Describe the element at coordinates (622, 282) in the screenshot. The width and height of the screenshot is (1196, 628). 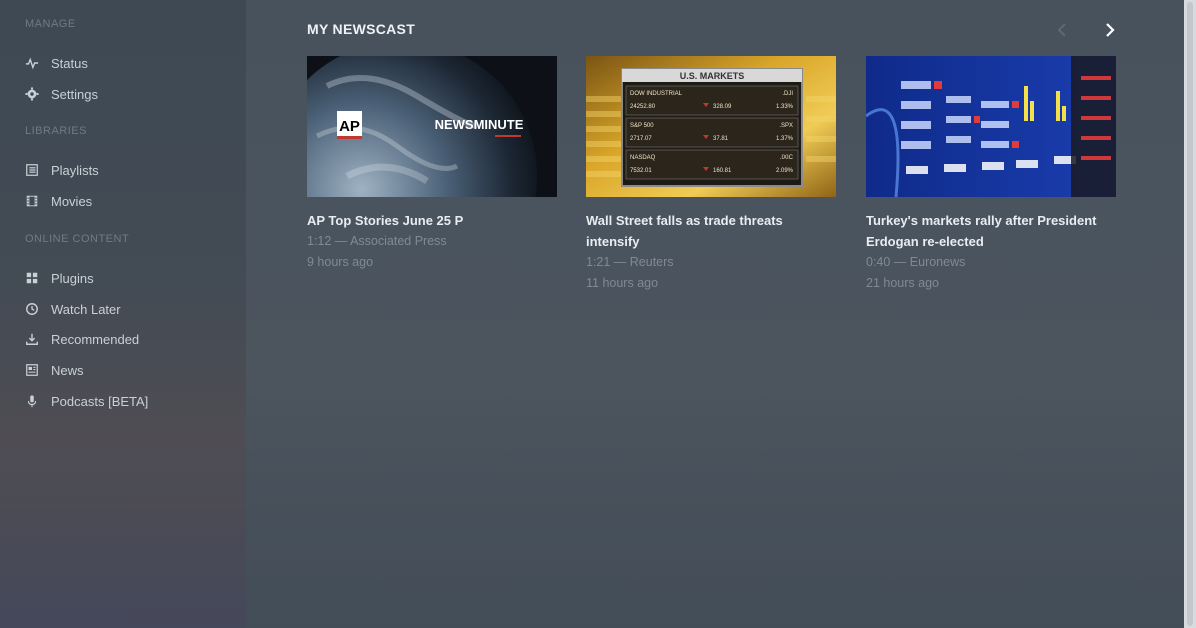
I see `card-age: 11 hours ago` at that location.